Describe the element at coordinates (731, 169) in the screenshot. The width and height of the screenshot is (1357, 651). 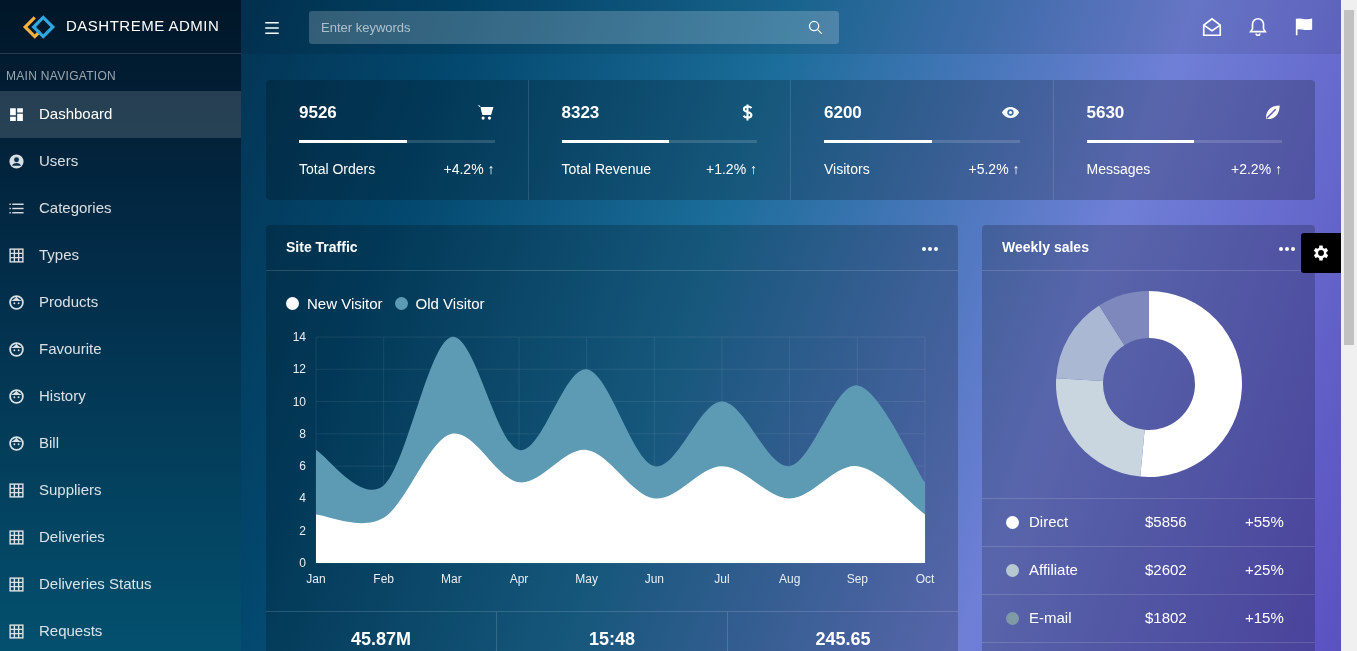
I see `stat-change: +1.2% ↑` at that location.